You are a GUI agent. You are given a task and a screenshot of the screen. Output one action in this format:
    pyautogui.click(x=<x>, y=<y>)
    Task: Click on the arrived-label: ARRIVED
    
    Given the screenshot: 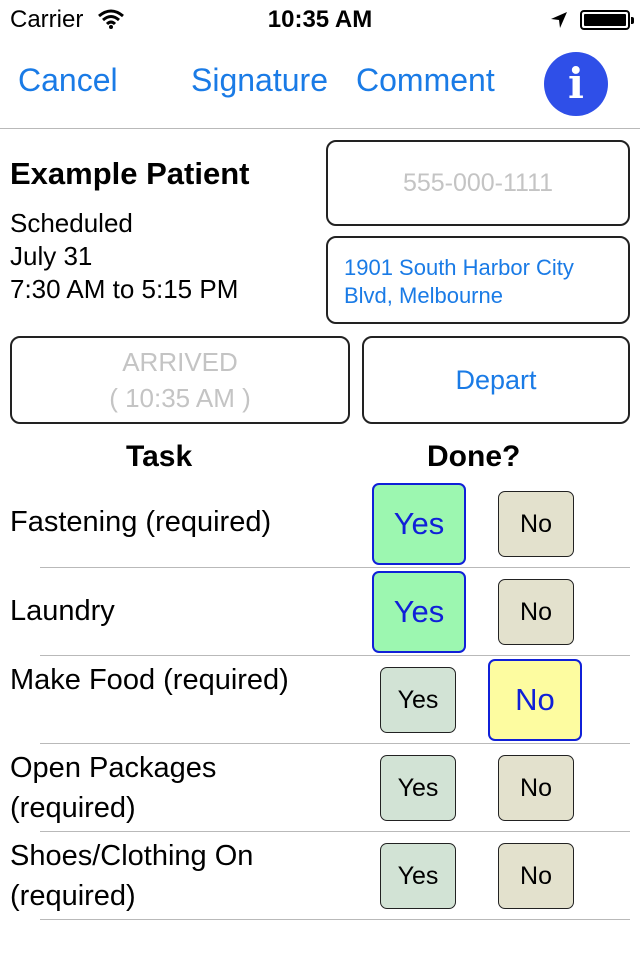 What is the action you would take?
    pyautogui.click(x=180, y=362)
    